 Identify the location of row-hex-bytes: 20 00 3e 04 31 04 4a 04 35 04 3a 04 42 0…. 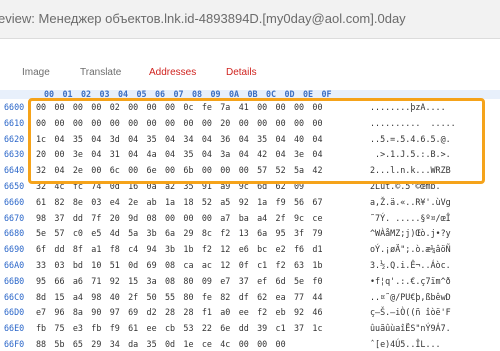
(179, 154).